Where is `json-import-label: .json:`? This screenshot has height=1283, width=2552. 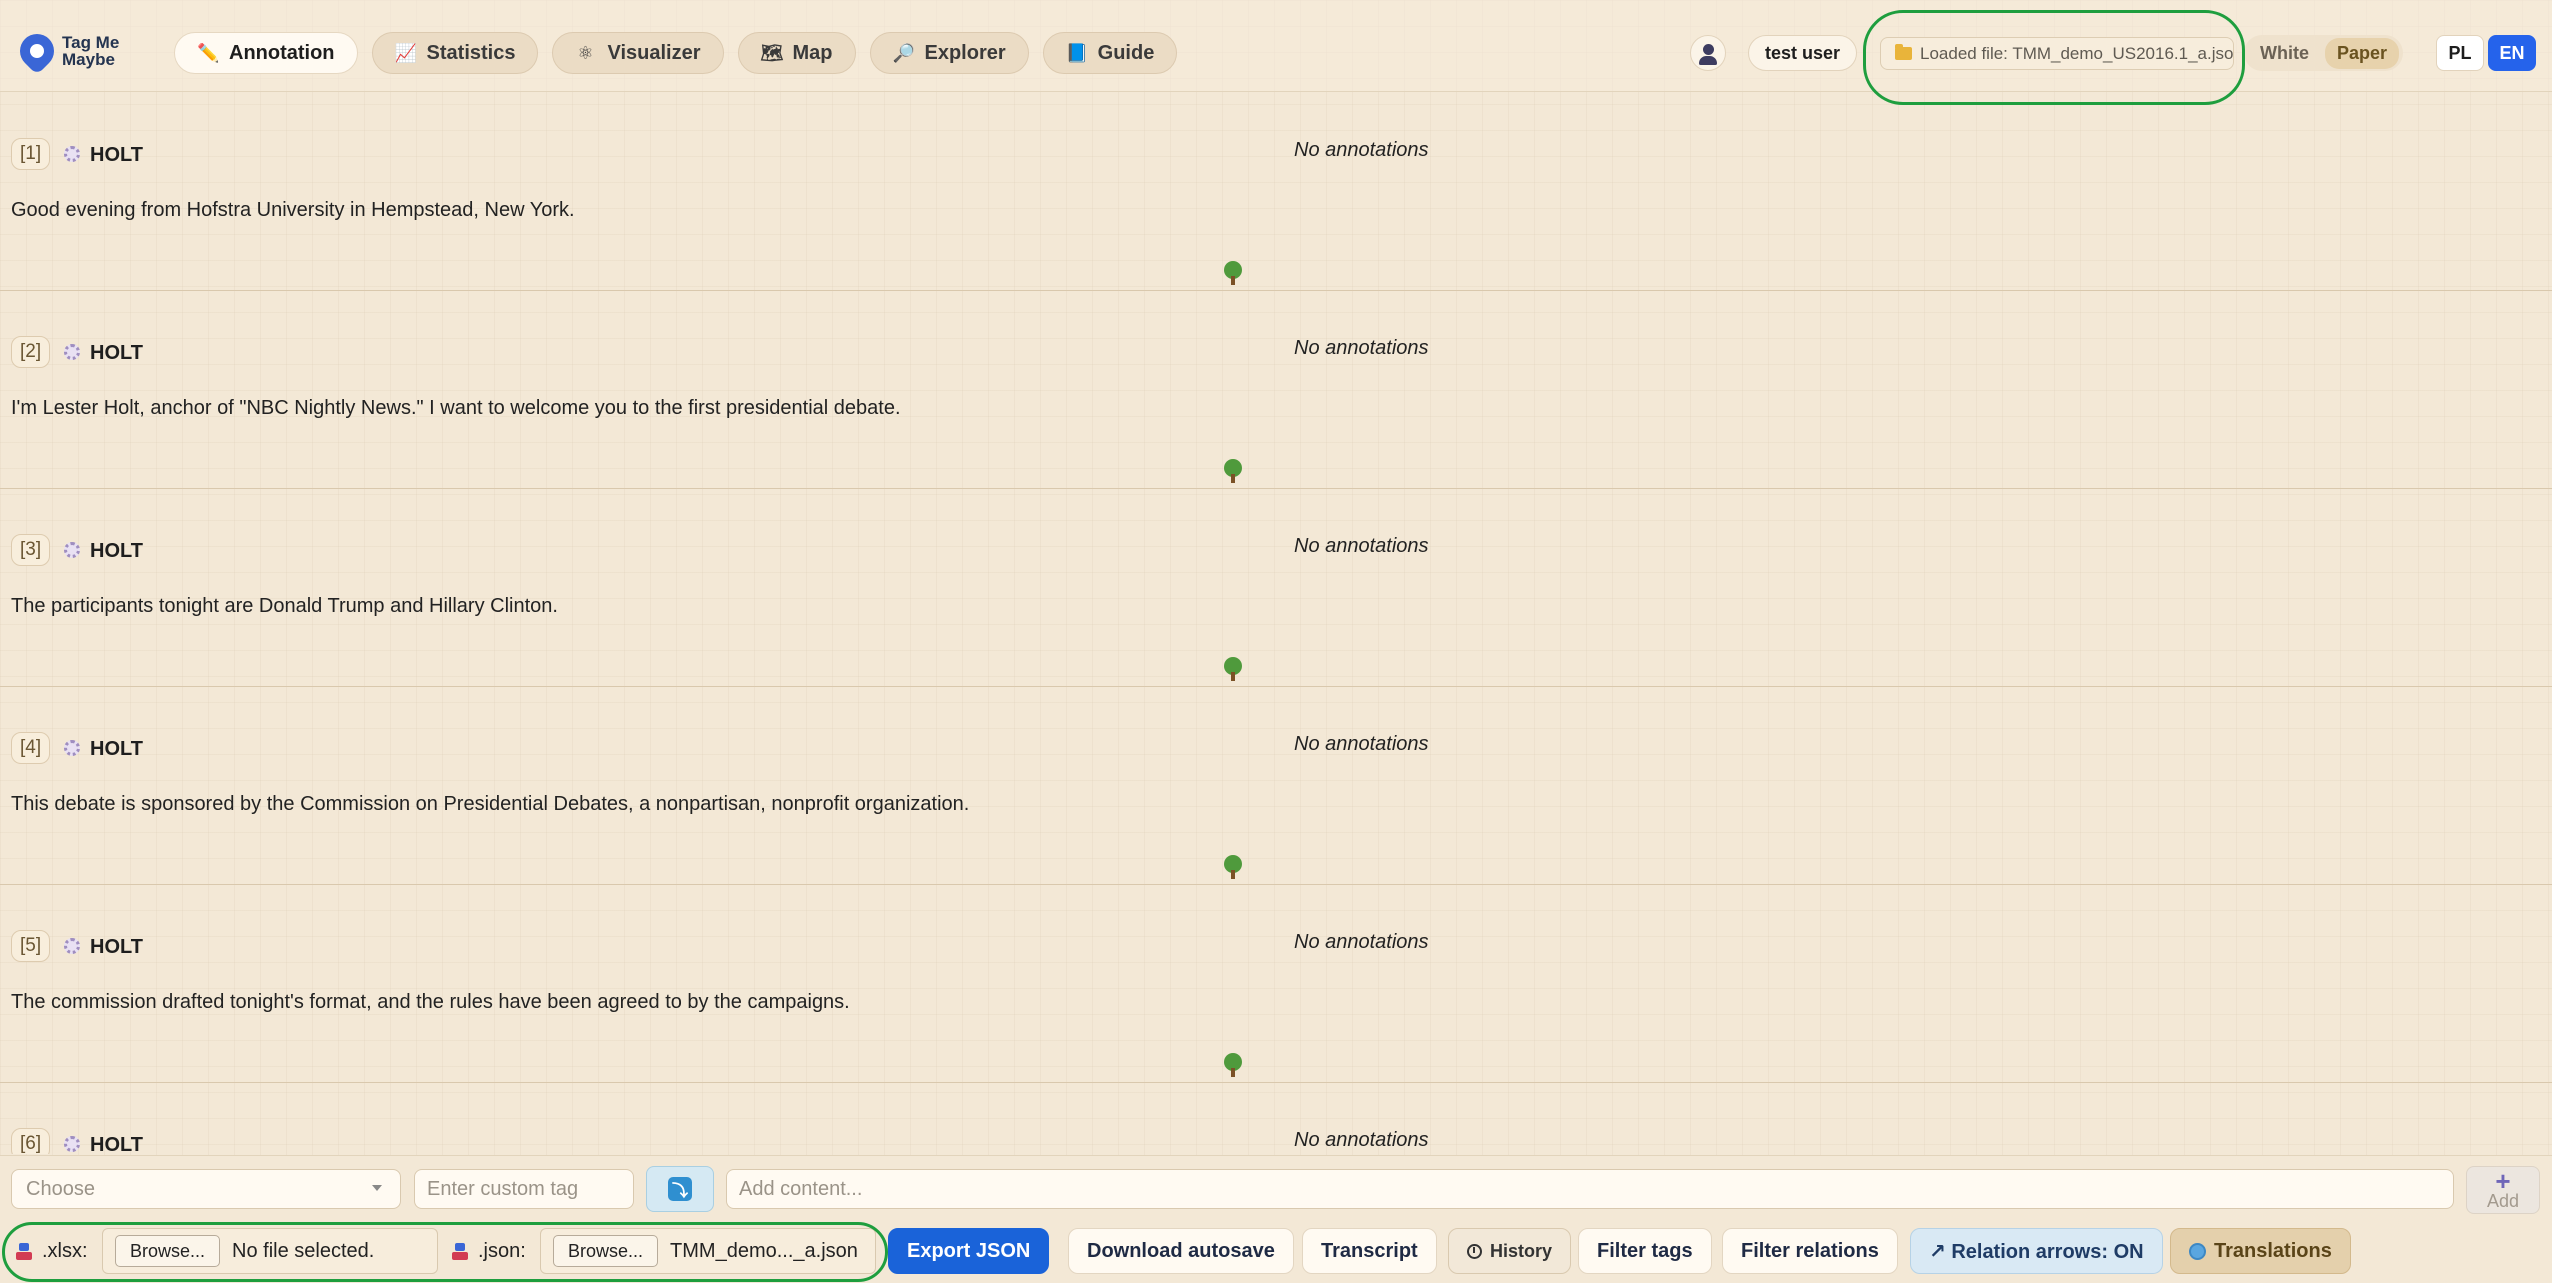
json-import-label: .json: is located at coordinates (489, 1251).